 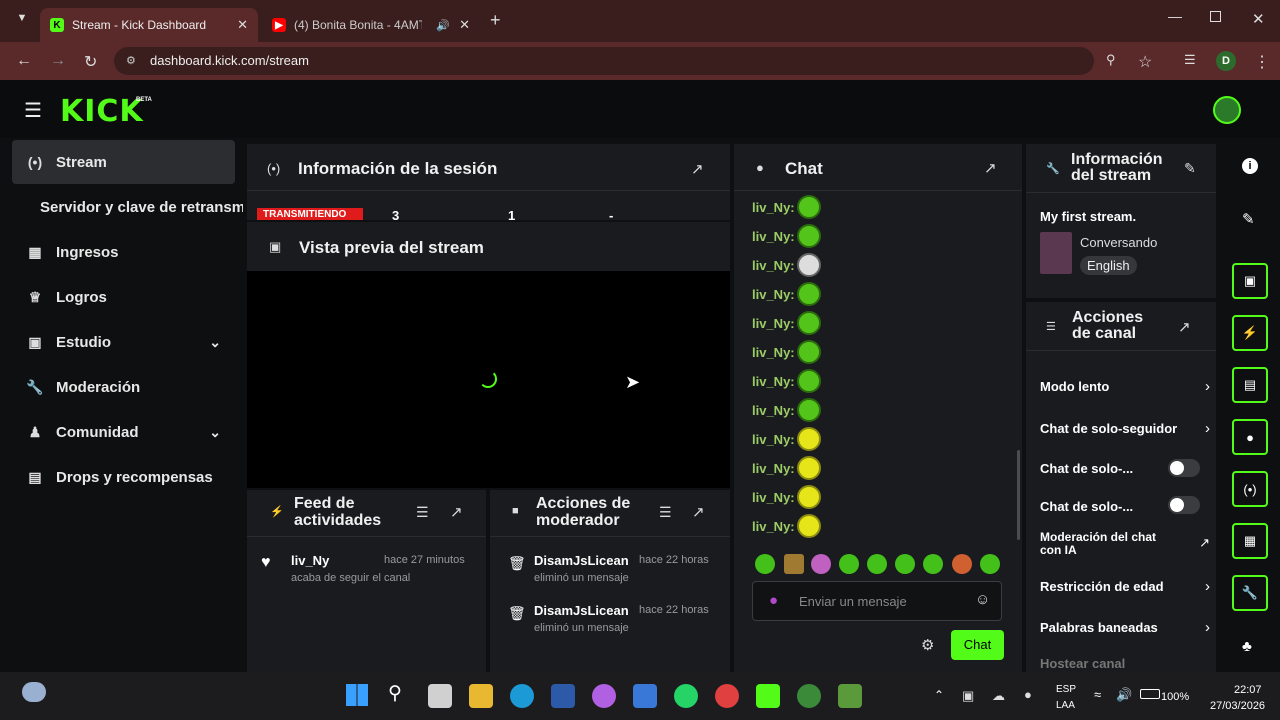 What do you see at coordinates (1237, 706) in the screenshot?
I see `clock-date: 27/03/2026` at bounding box center [1237, 706].